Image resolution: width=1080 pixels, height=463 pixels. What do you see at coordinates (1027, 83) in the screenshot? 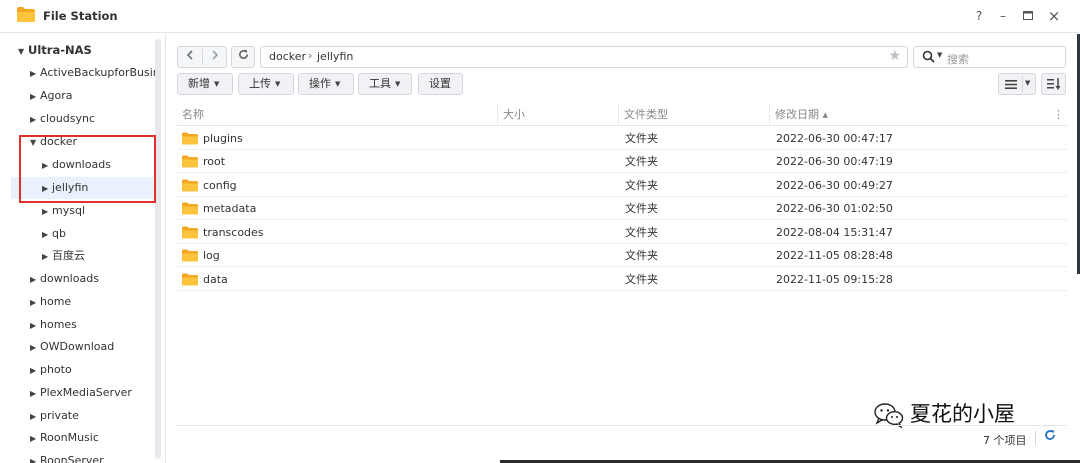
I see `view-dropdown-caret-icon: ▼` at bounding box center [1027, 83].